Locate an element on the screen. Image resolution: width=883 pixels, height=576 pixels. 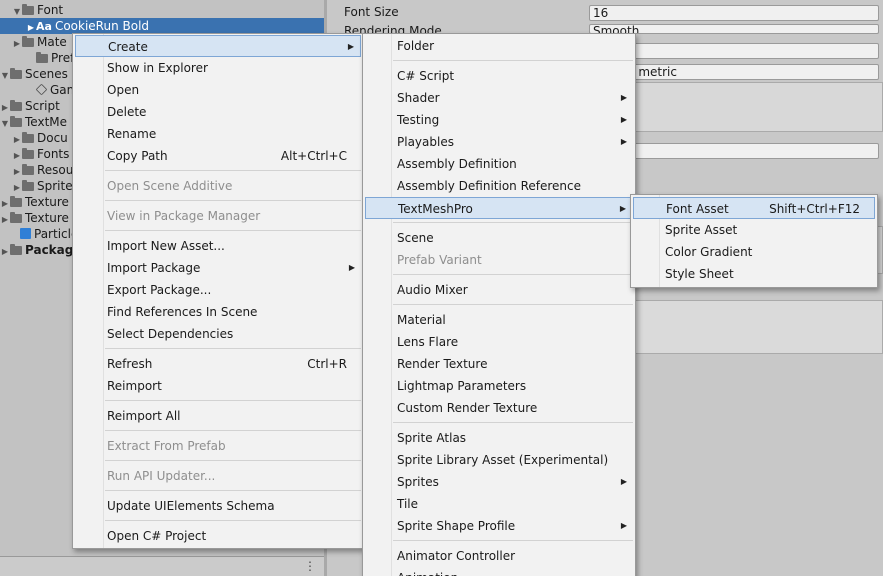
menu-item-sprite-atlas: Sprite Atlas is located at coordinates (499, 438).